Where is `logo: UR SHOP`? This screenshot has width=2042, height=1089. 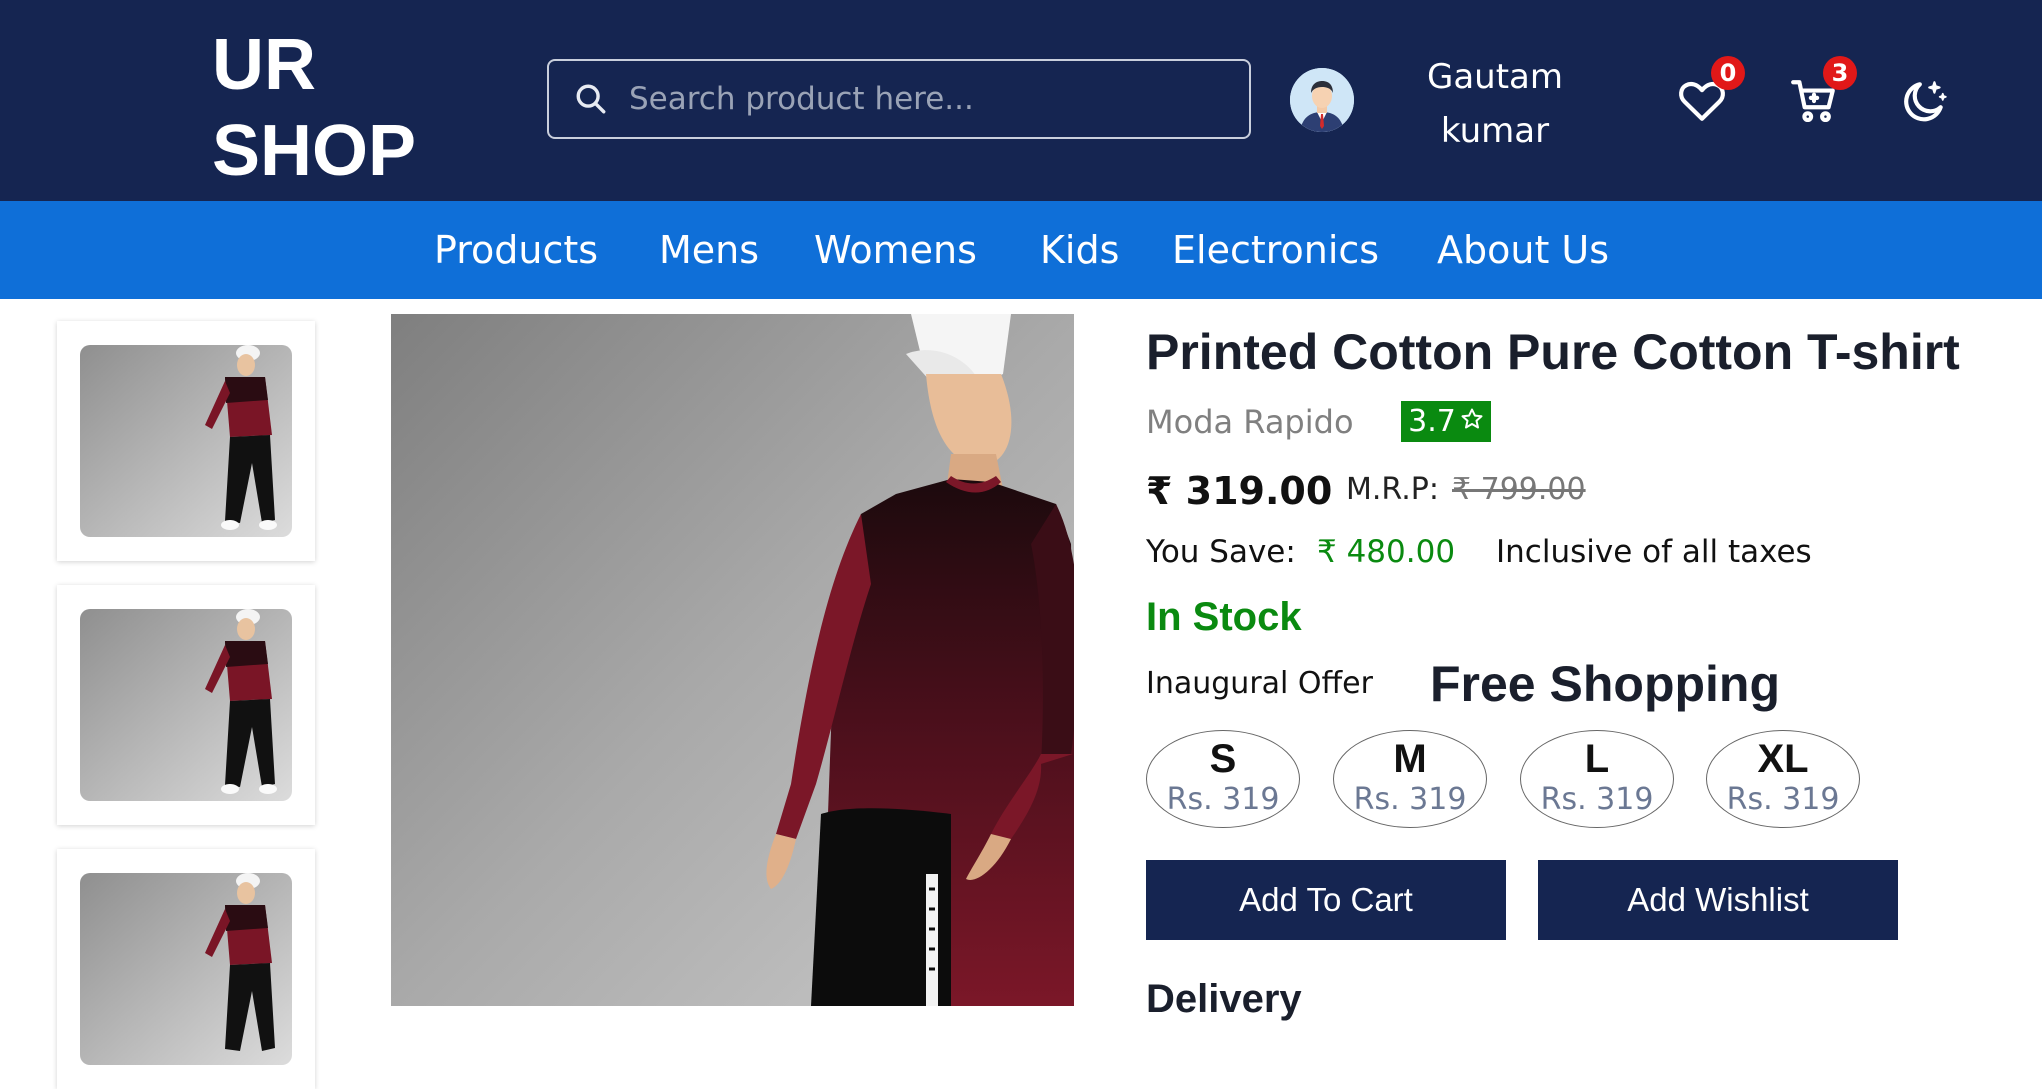 logo: UR SHOP is located at coordinates (314, 108).